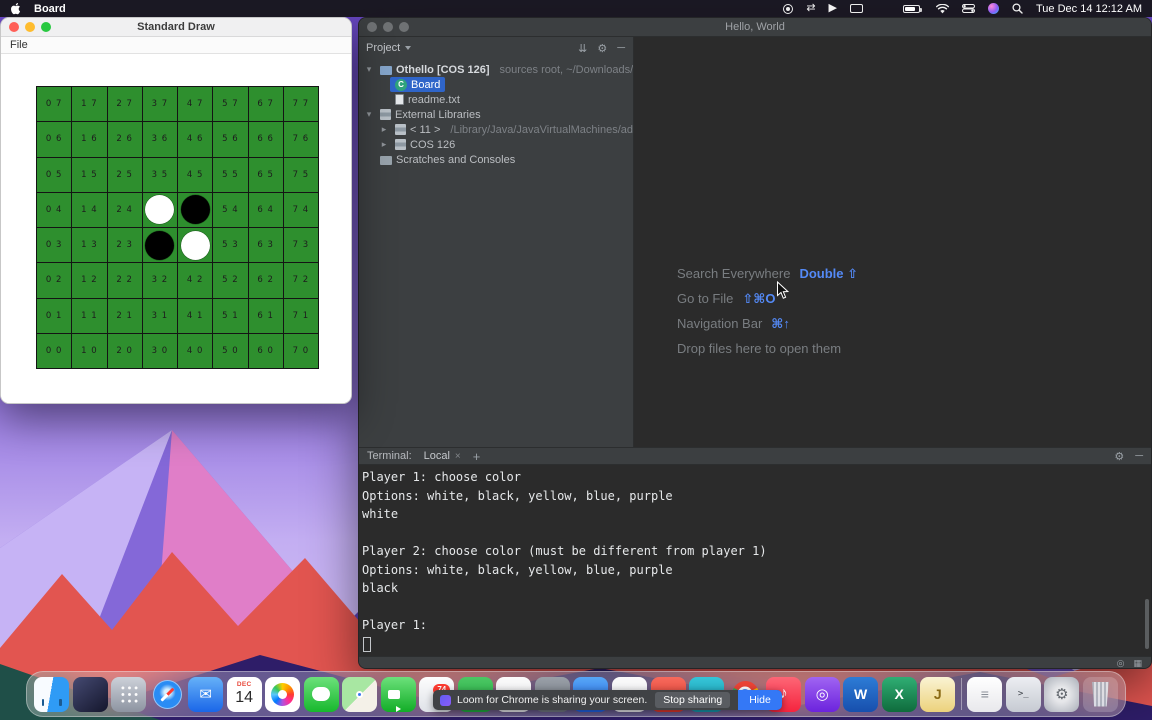  Describe the element at coordinates (230, 209) in the screenshot. I see `board-cell: 5 4` at that location.